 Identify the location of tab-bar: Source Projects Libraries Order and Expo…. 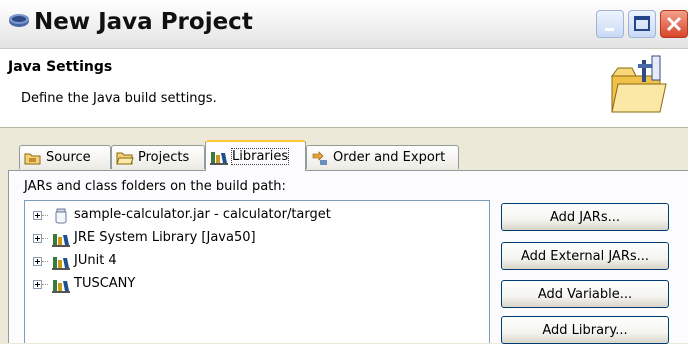
(344, 155).